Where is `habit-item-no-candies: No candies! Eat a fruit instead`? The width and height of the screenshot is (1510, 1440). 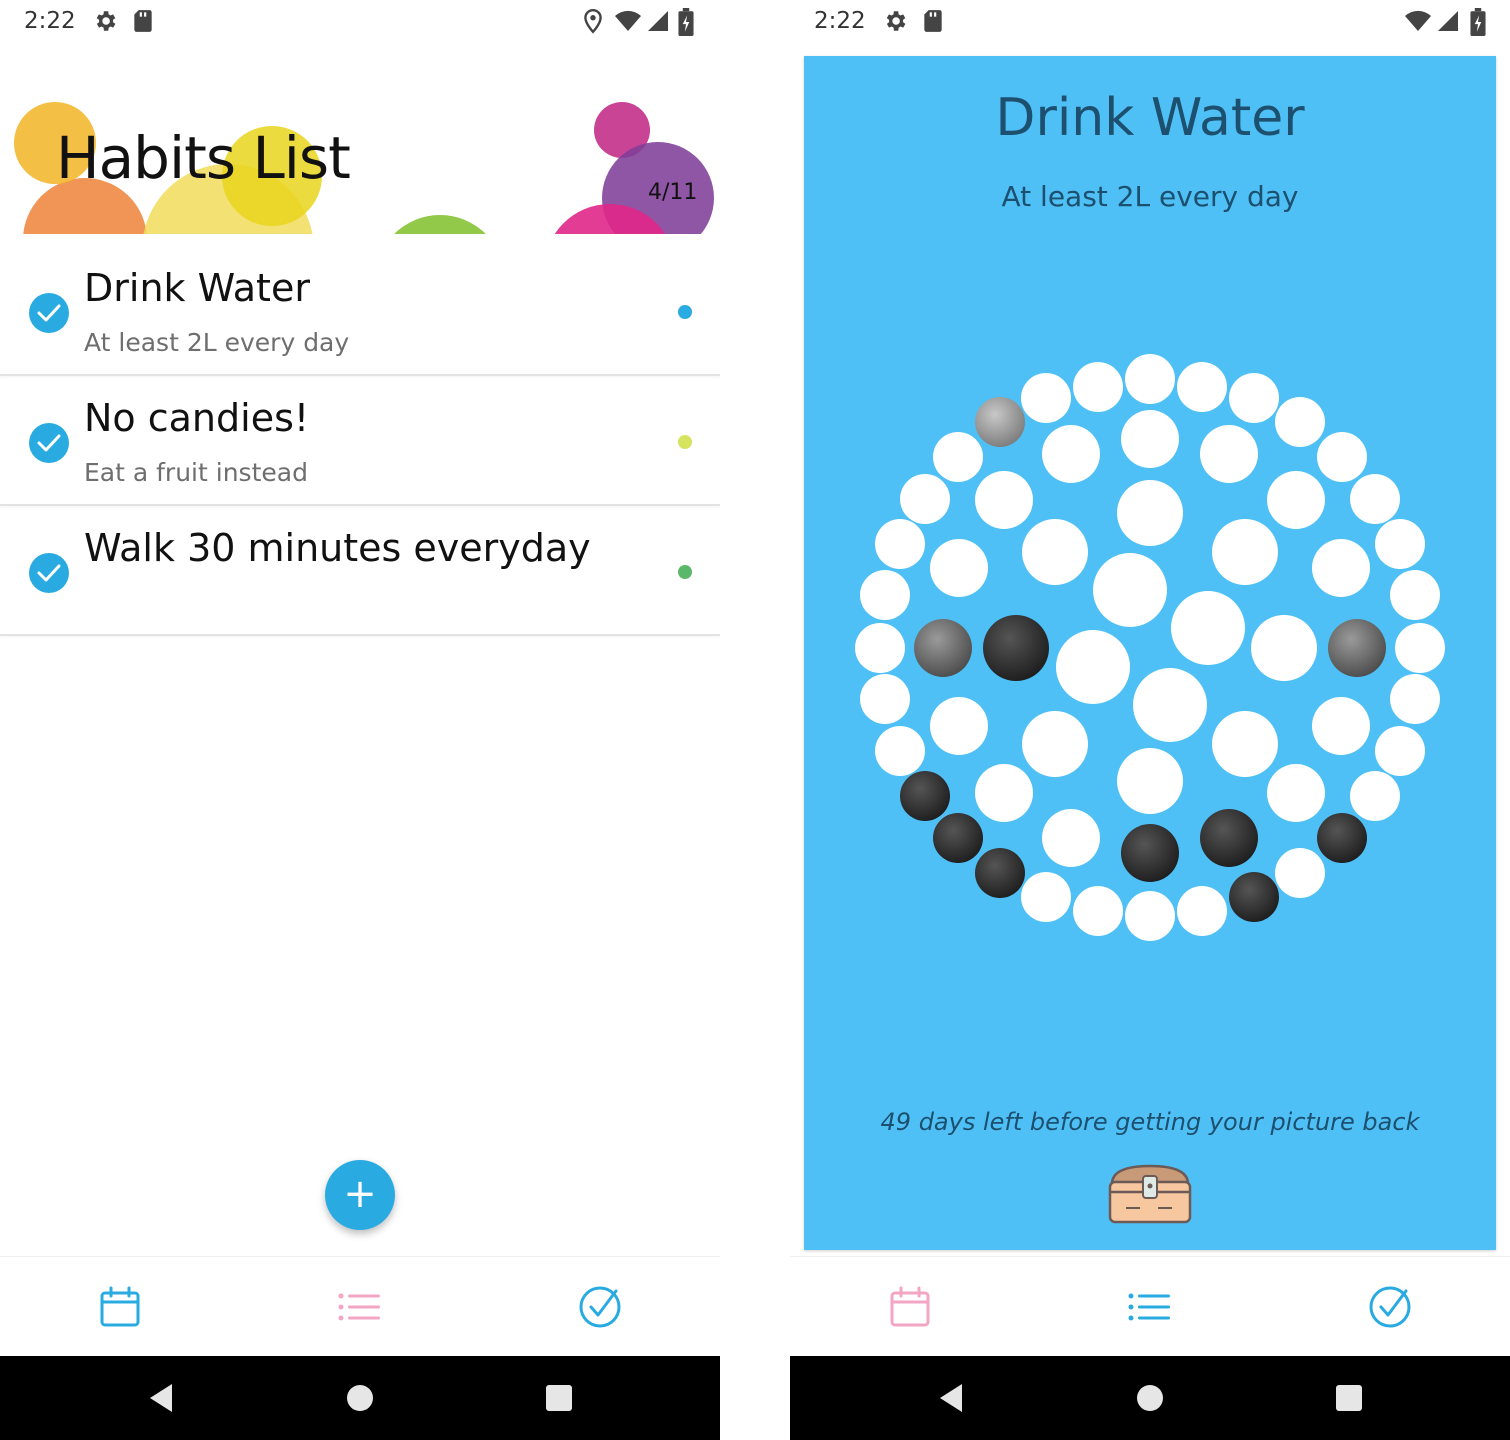
habit-item-no-candies: No candies! Eat a fruit instead is located at coordinates (360, 442).